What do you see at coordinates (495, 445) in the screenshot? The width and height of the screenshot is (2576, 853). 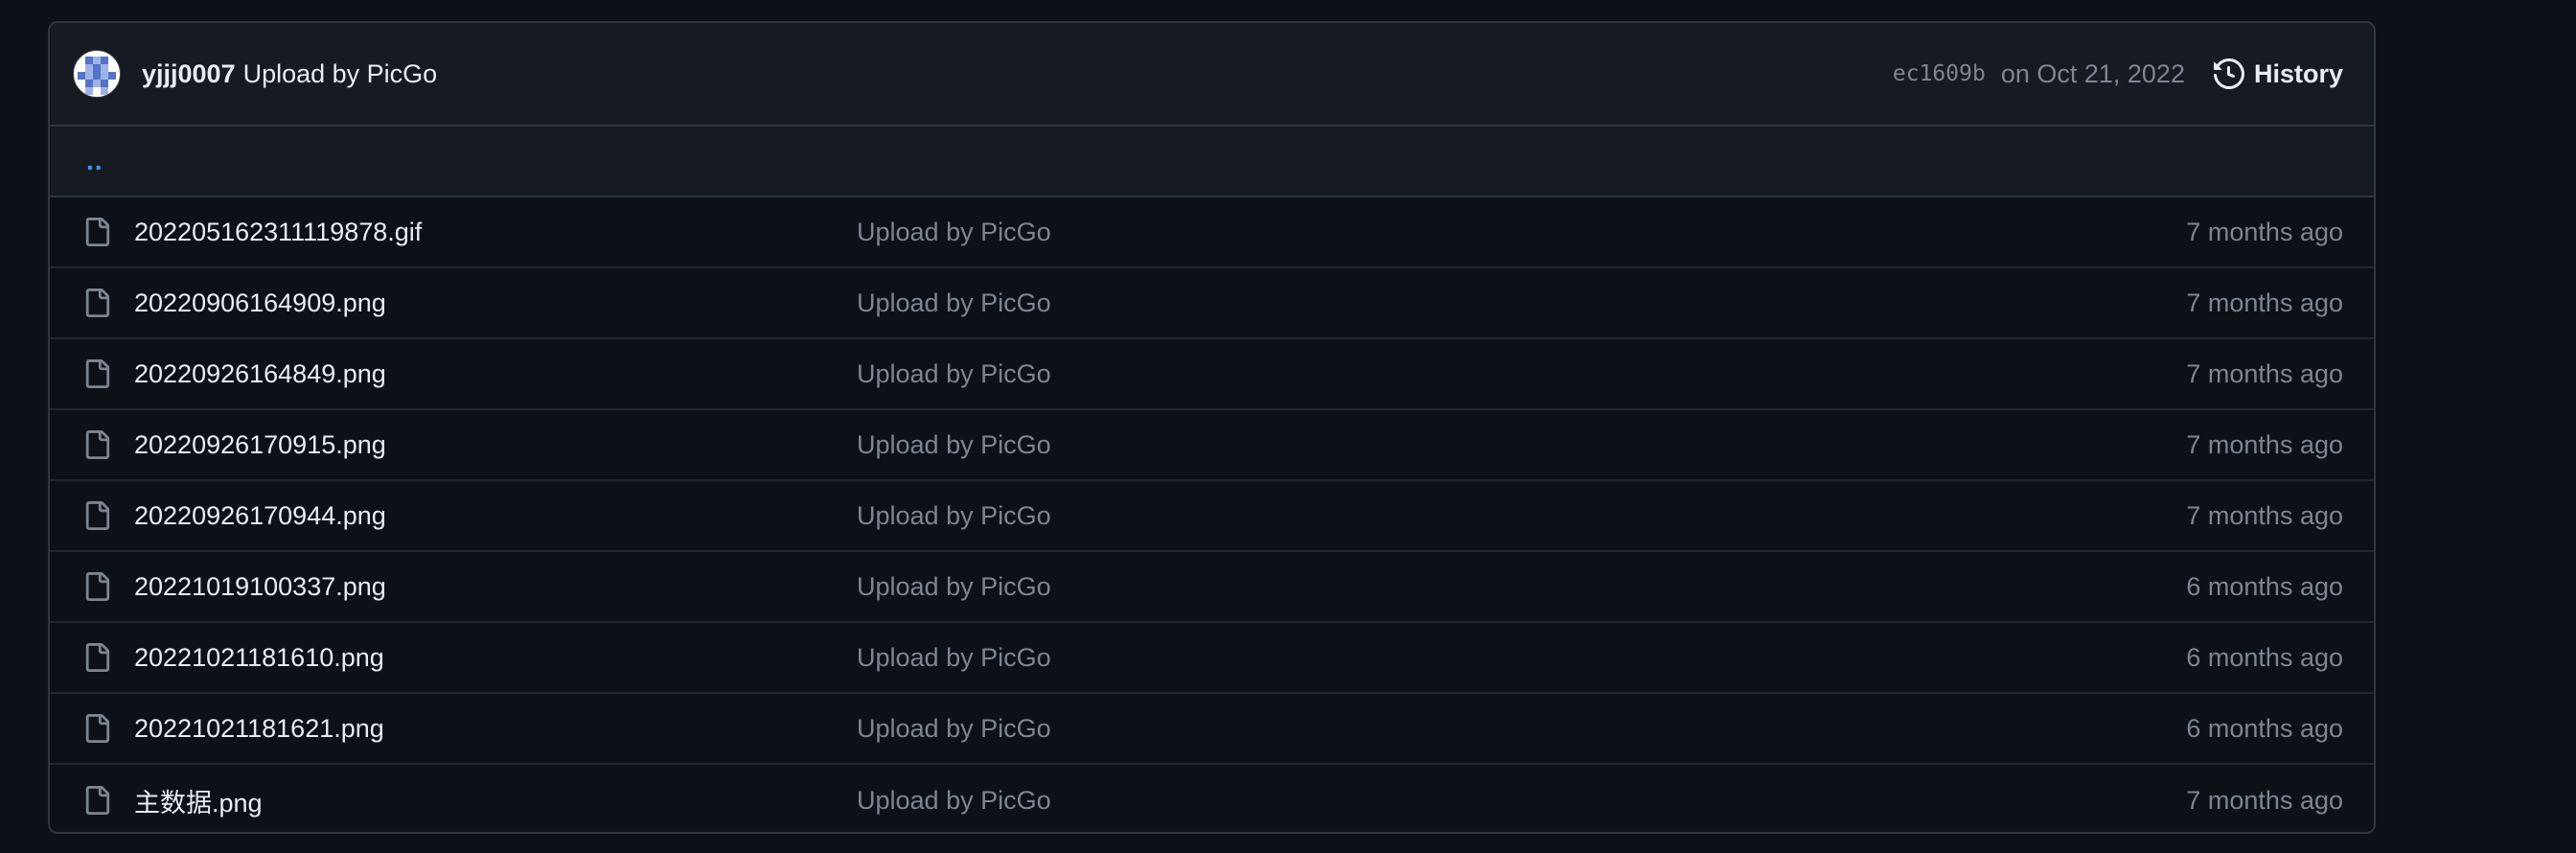 I see `file-name-link: 20220926170915.png` at bounding box center [495, 445].